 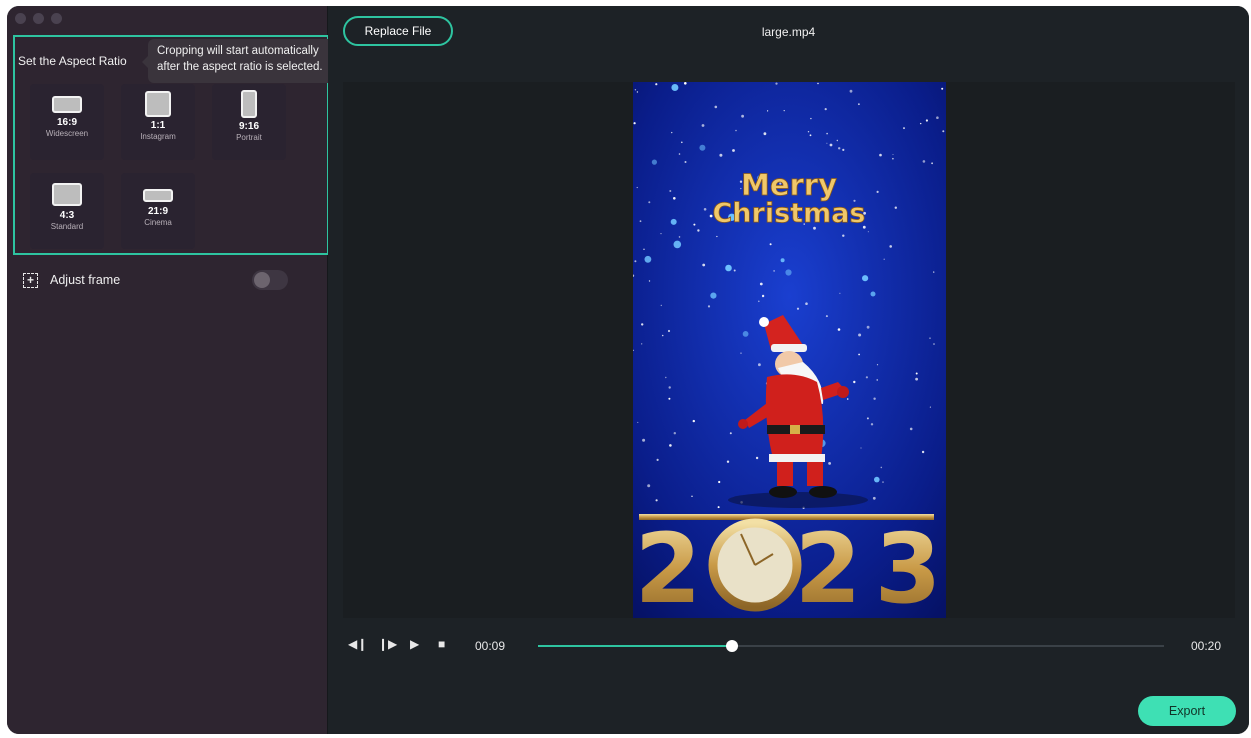 What do you see at coordinates (270, 280) in the screenshot?
I see `adjust-frame-toggle` at bounding box center [270, 280].